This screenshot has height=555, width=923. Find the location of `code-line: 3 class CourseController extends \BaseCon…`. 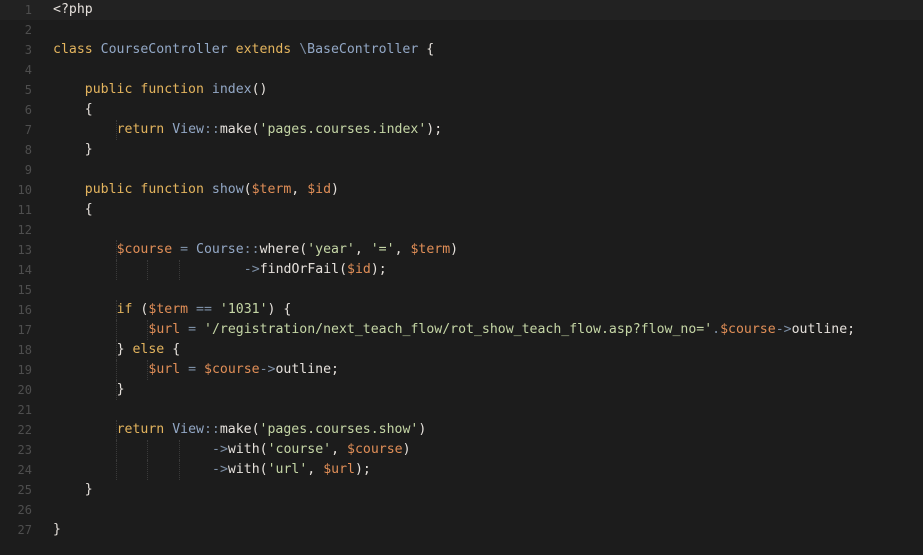

code-line: 3 class CourseController extends \BaseCon… is located at coordinates (461, 50).